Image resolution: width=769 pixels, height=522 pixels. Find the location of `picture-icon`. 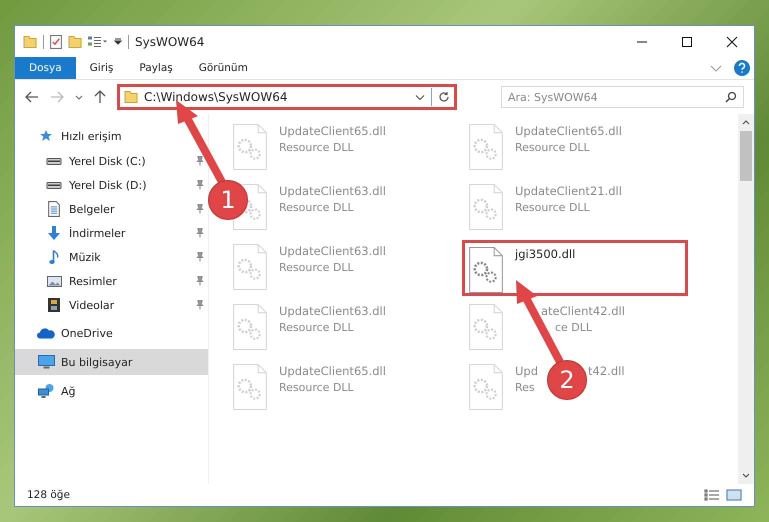

picture-icon is located at coordinates (54, 281).